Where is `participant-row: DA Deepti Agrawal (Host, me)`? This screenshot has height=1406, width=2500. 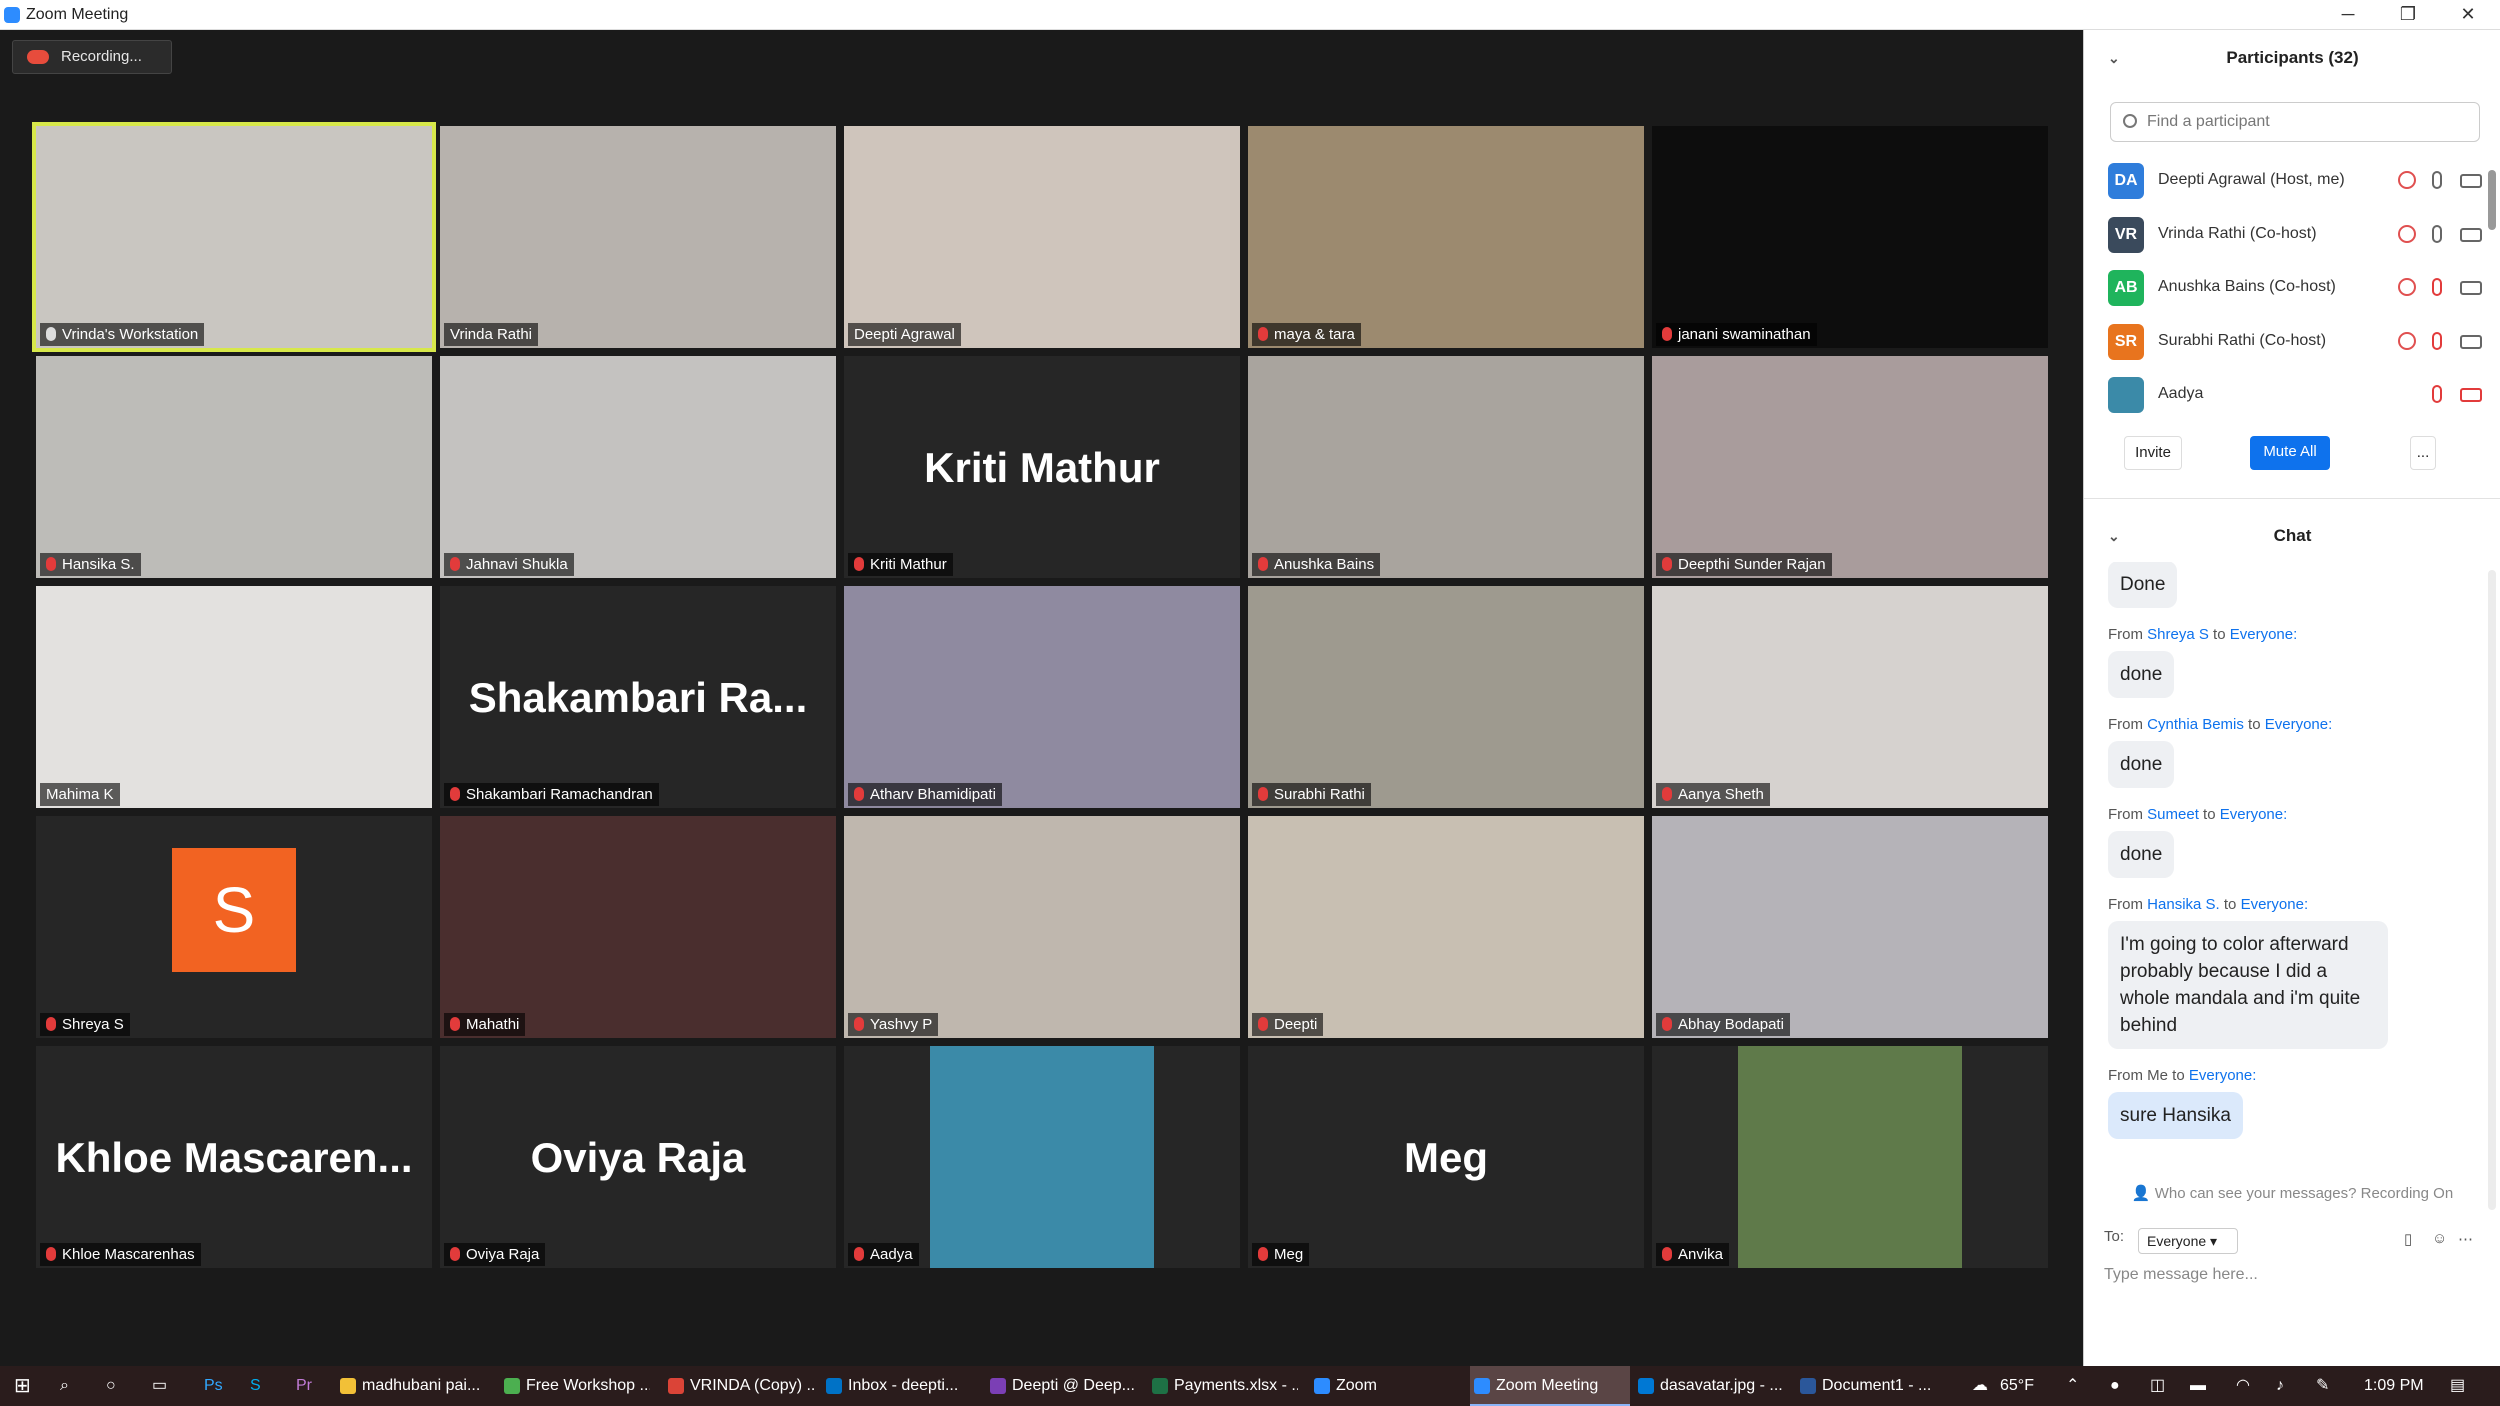
participant-row: DA Deepti Agrawal (Host, me) is located at coordinates (2298, 181).